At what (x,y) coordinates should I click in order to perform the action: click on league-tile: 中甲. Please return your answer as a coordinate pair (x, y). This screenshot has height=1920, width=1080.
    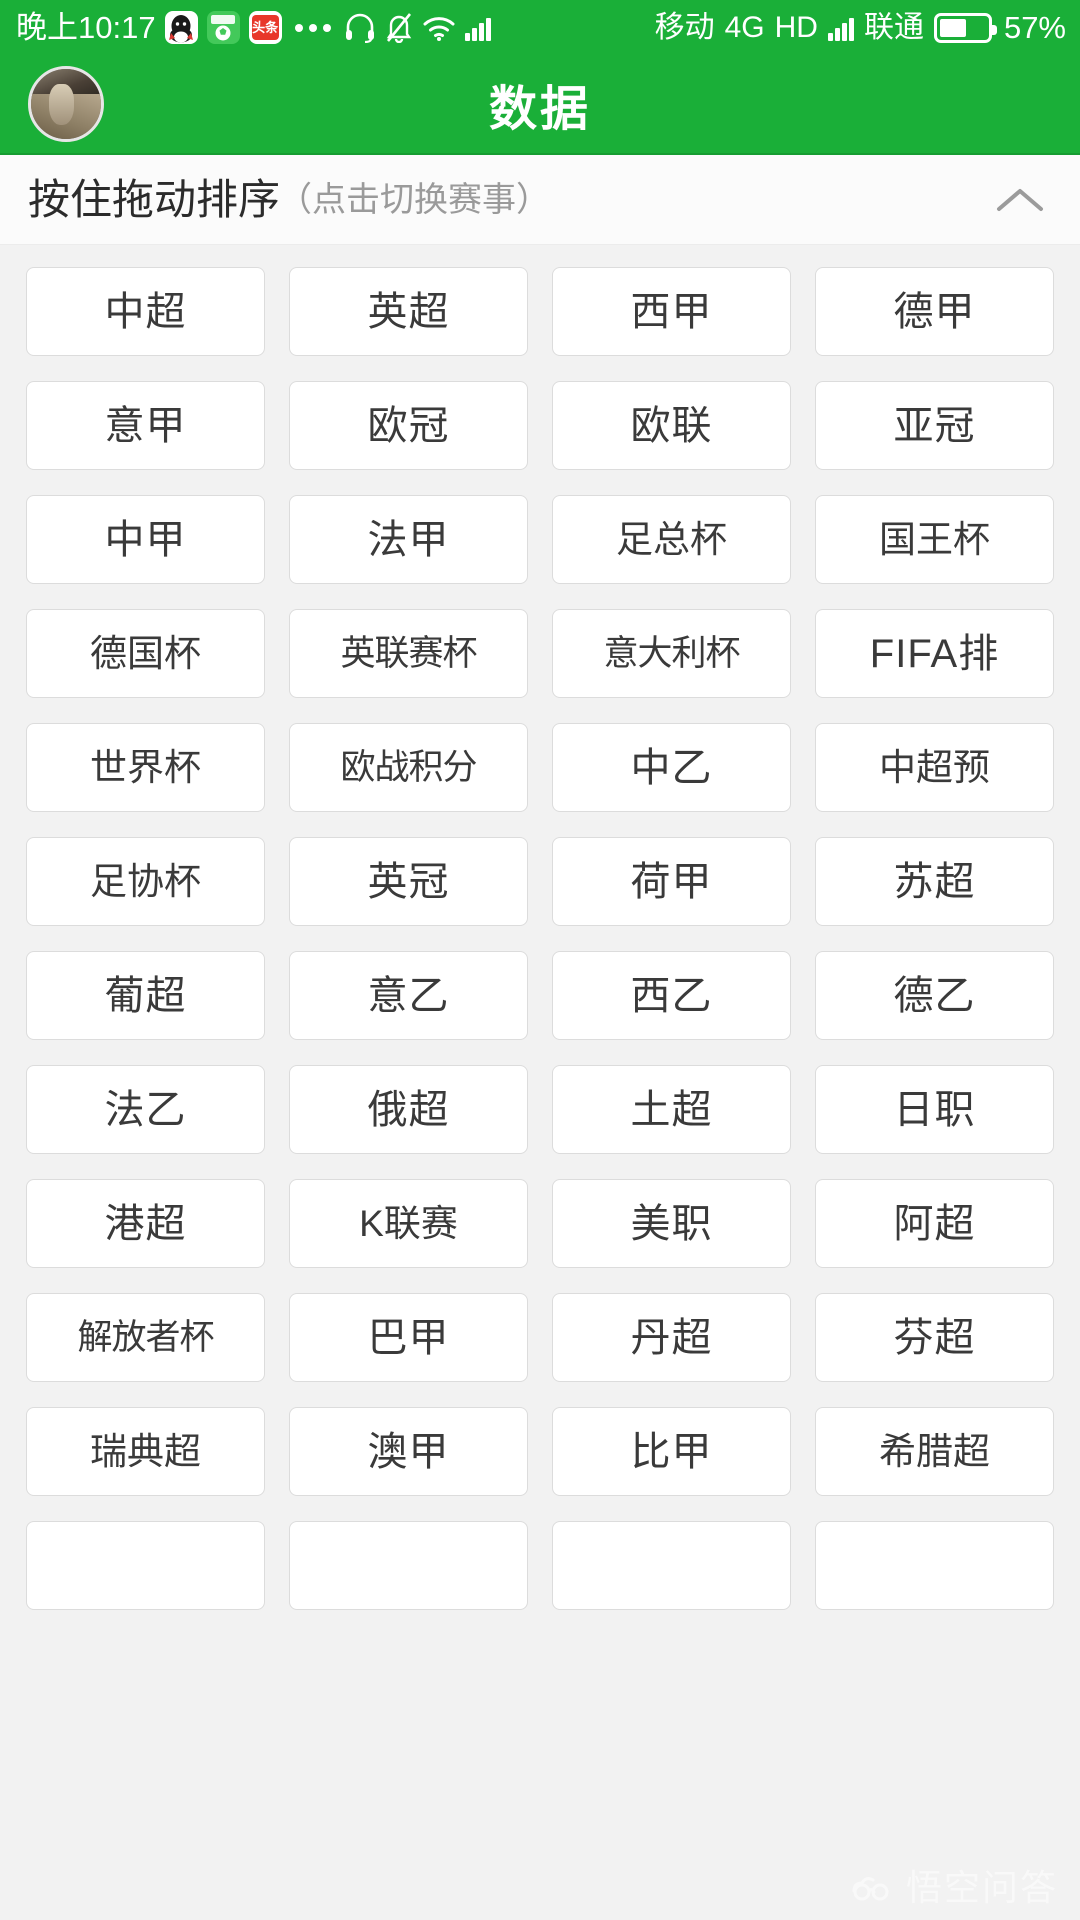
    Looking at the image, I should click on (145, 539).